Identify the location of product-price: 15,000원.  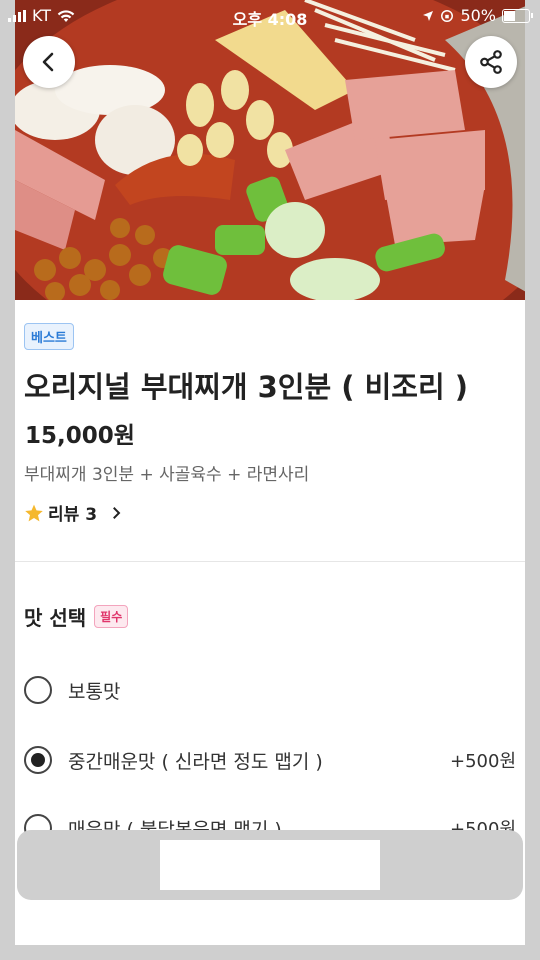
(80, 436).